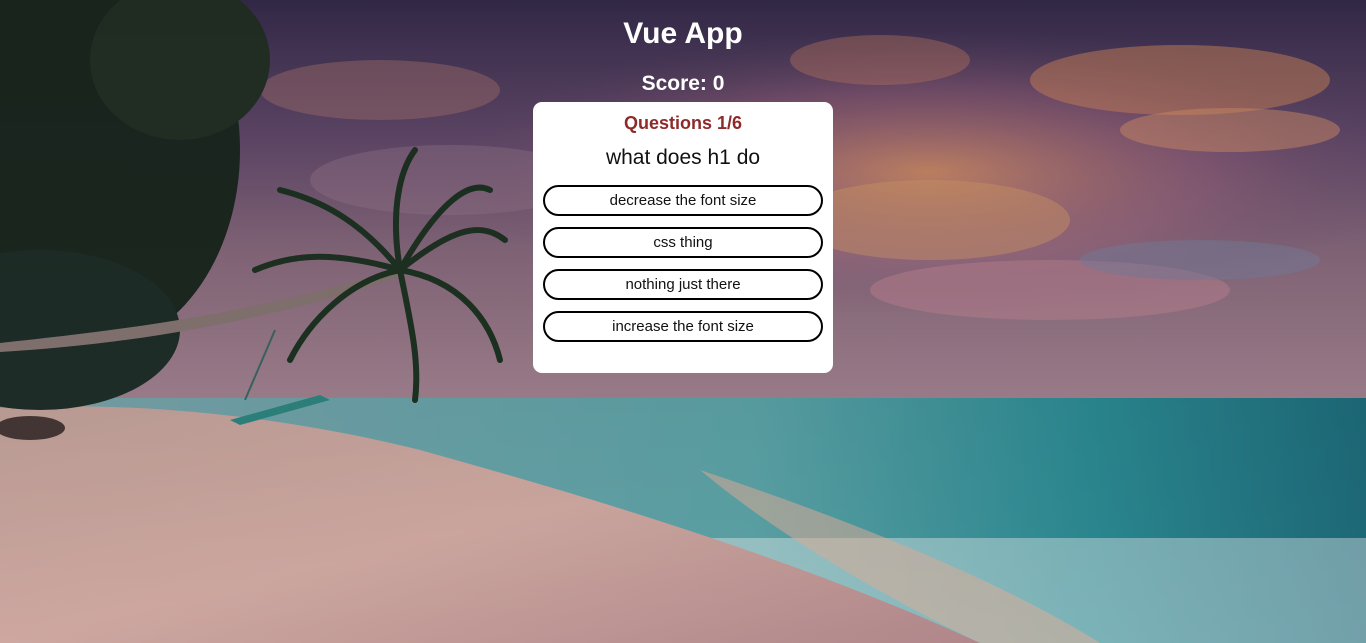  What do you see at coordinates (683, 123) in the screenshot?
I see `question-progress: Questions 1/6` at bounding box center [683, 123].